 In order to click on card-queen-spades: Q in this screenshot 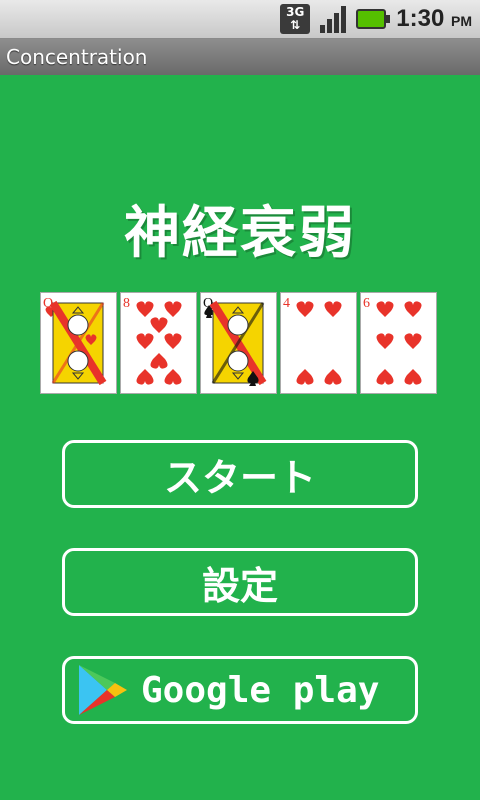, I will do `click(238, 343)`.